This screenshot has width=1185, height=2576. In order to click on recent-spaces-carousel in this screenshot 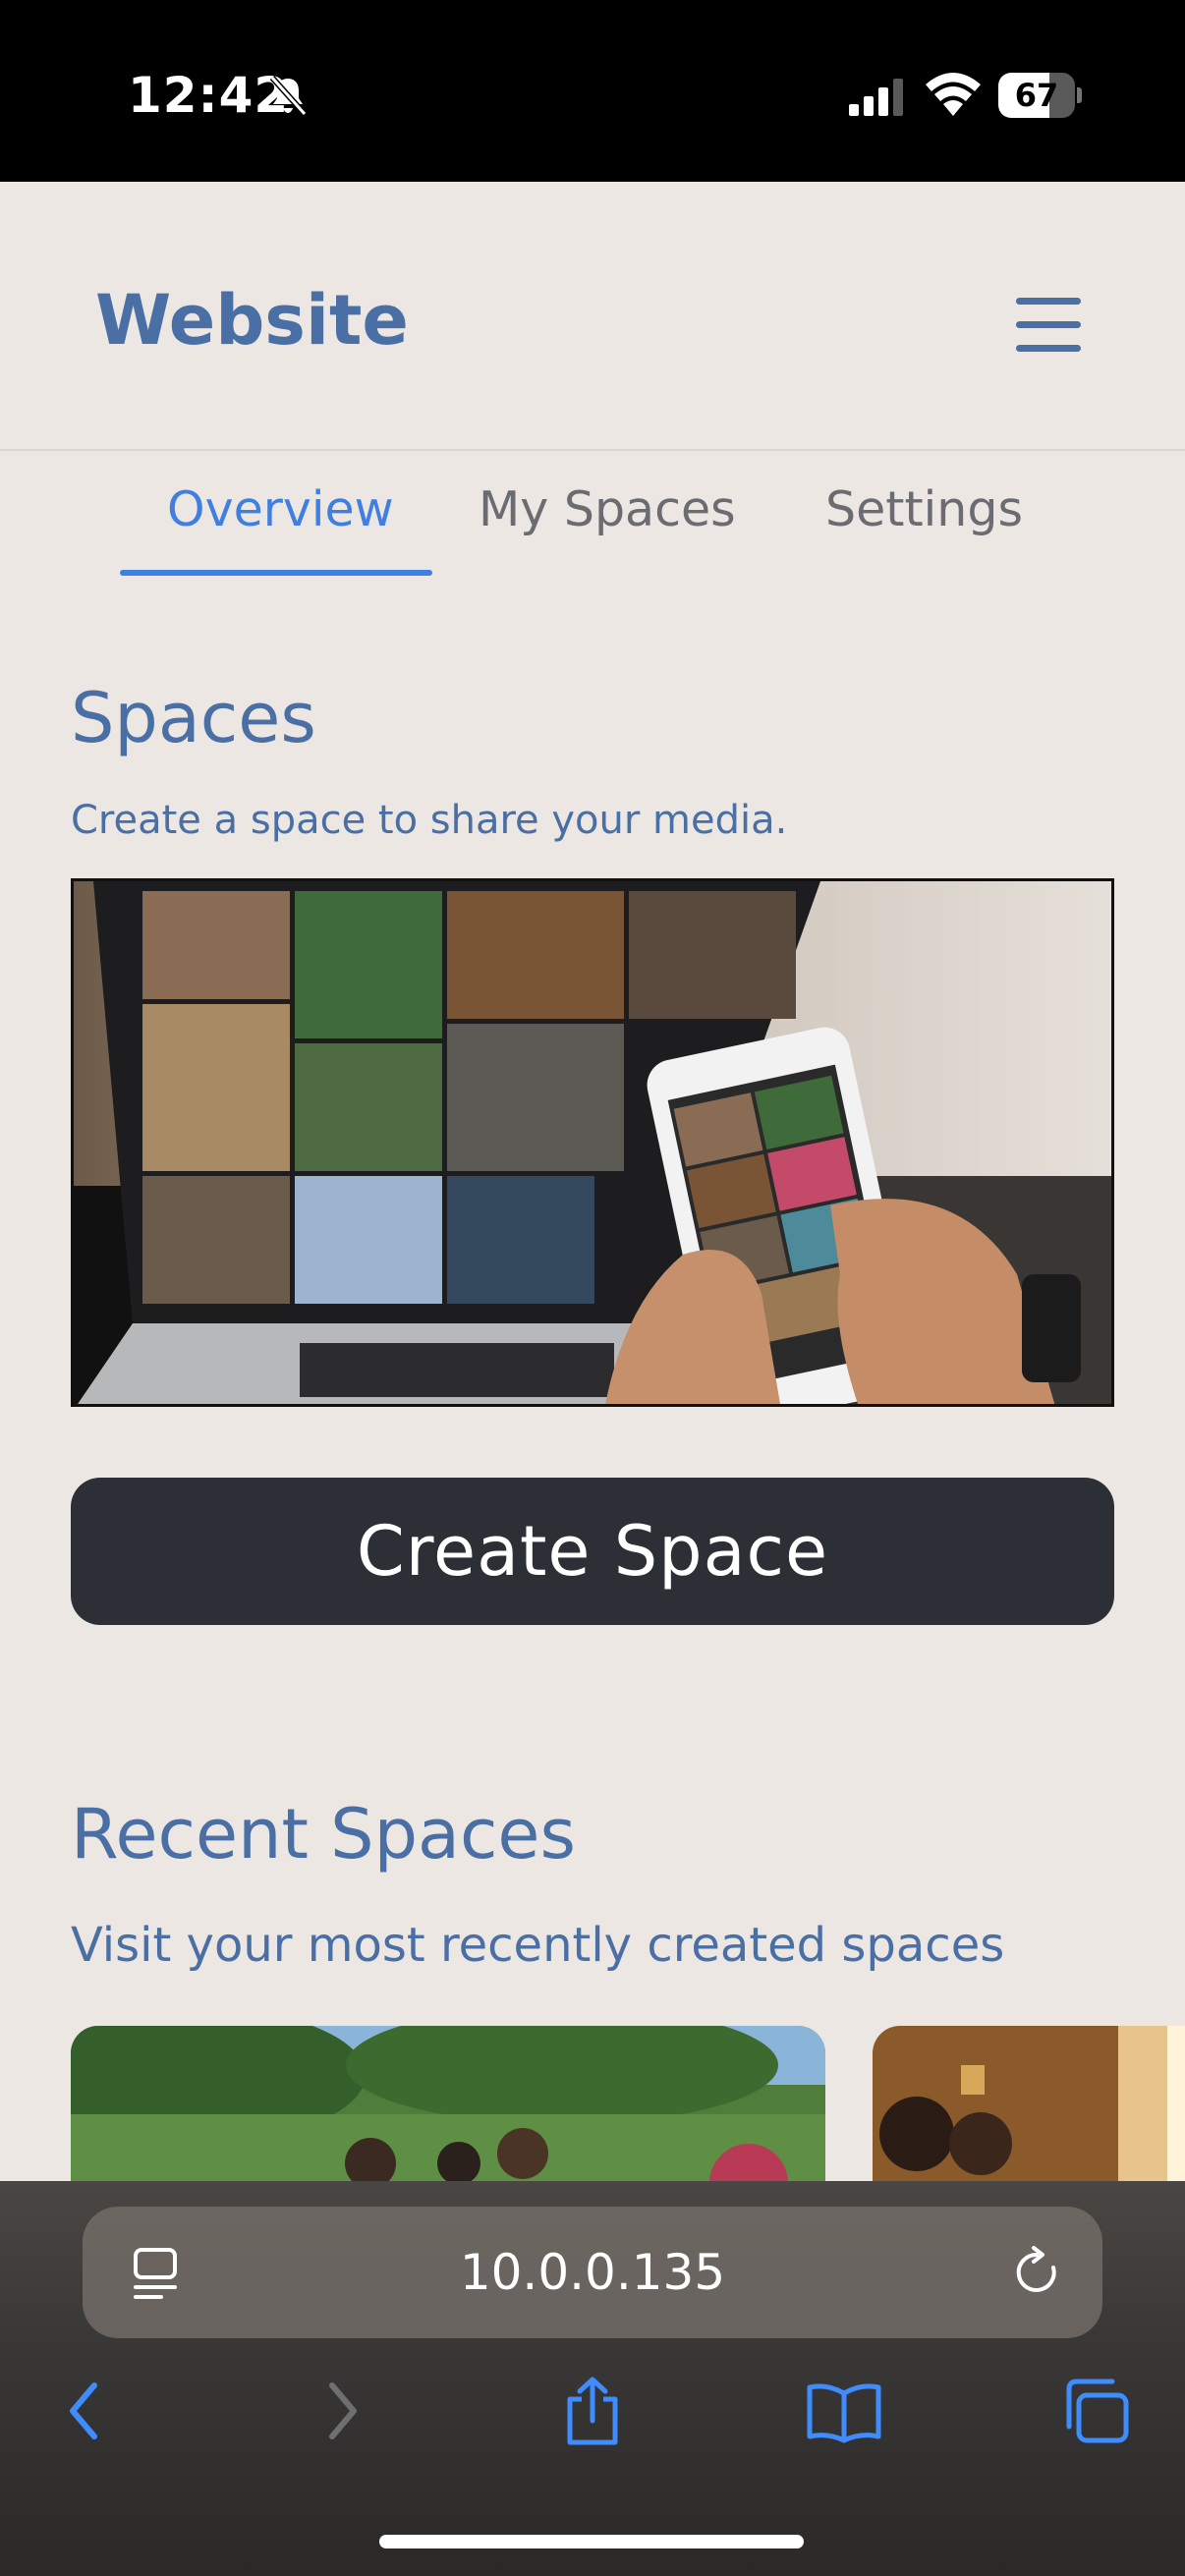, I will do `click(592, 2104)`.